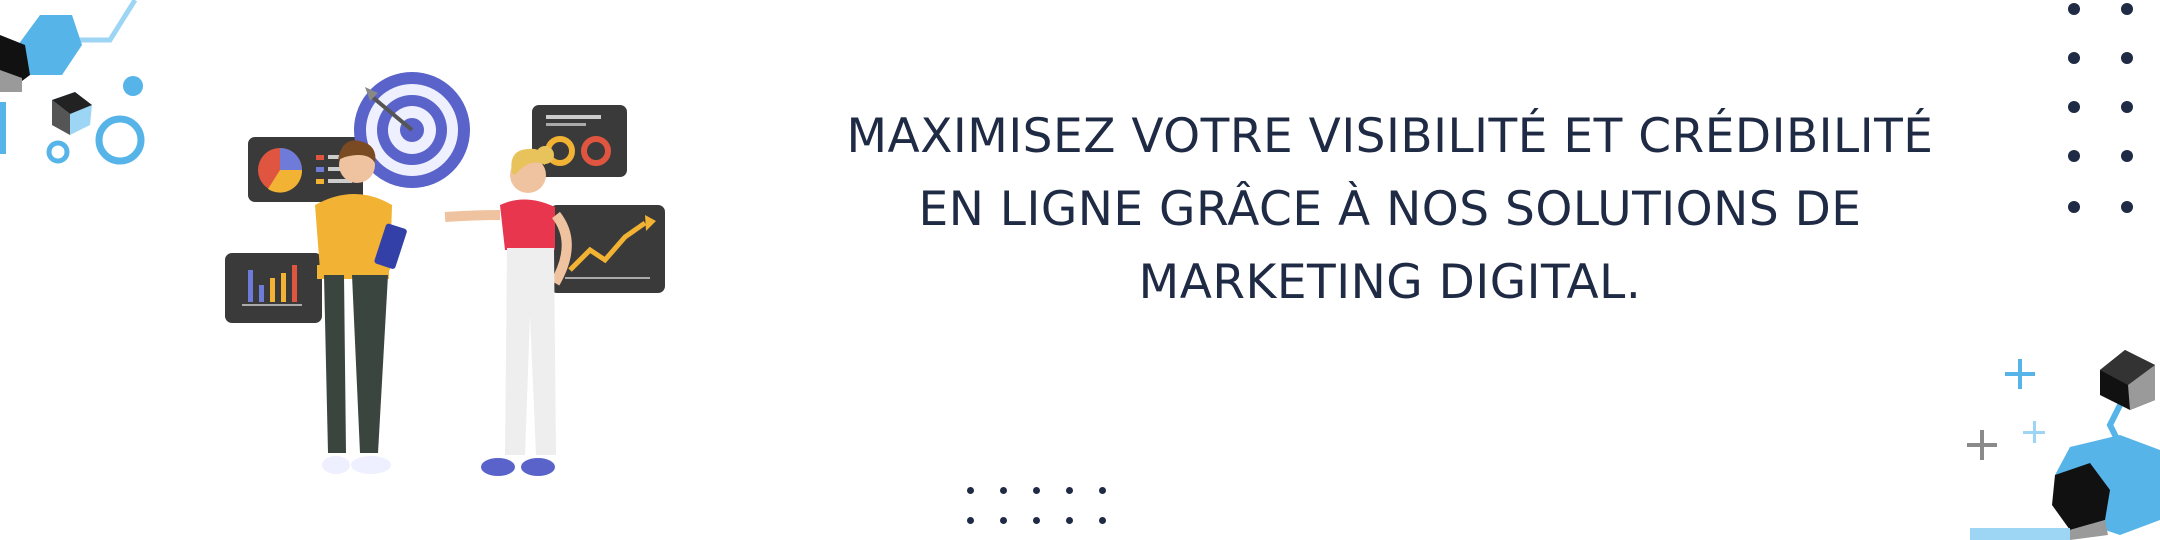  I want to click on decor-bottom-right, so click(2063, 445).